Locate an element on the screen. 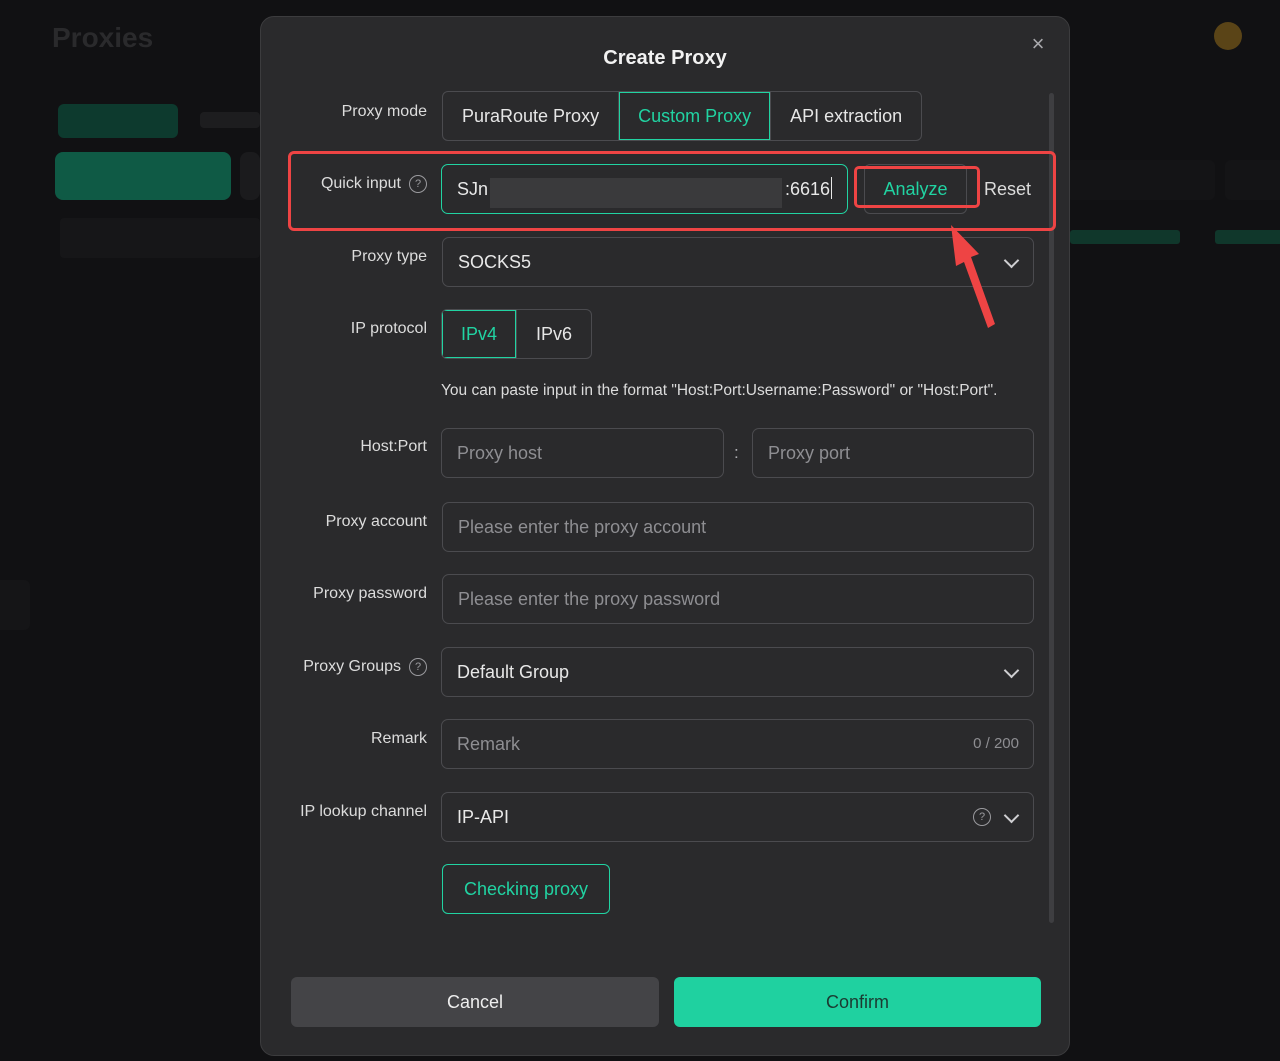 The height and width of the screenshot is (1061, 1280). proxy-groups-label-text: Proxy Groups is located at coordinates (352, 666).